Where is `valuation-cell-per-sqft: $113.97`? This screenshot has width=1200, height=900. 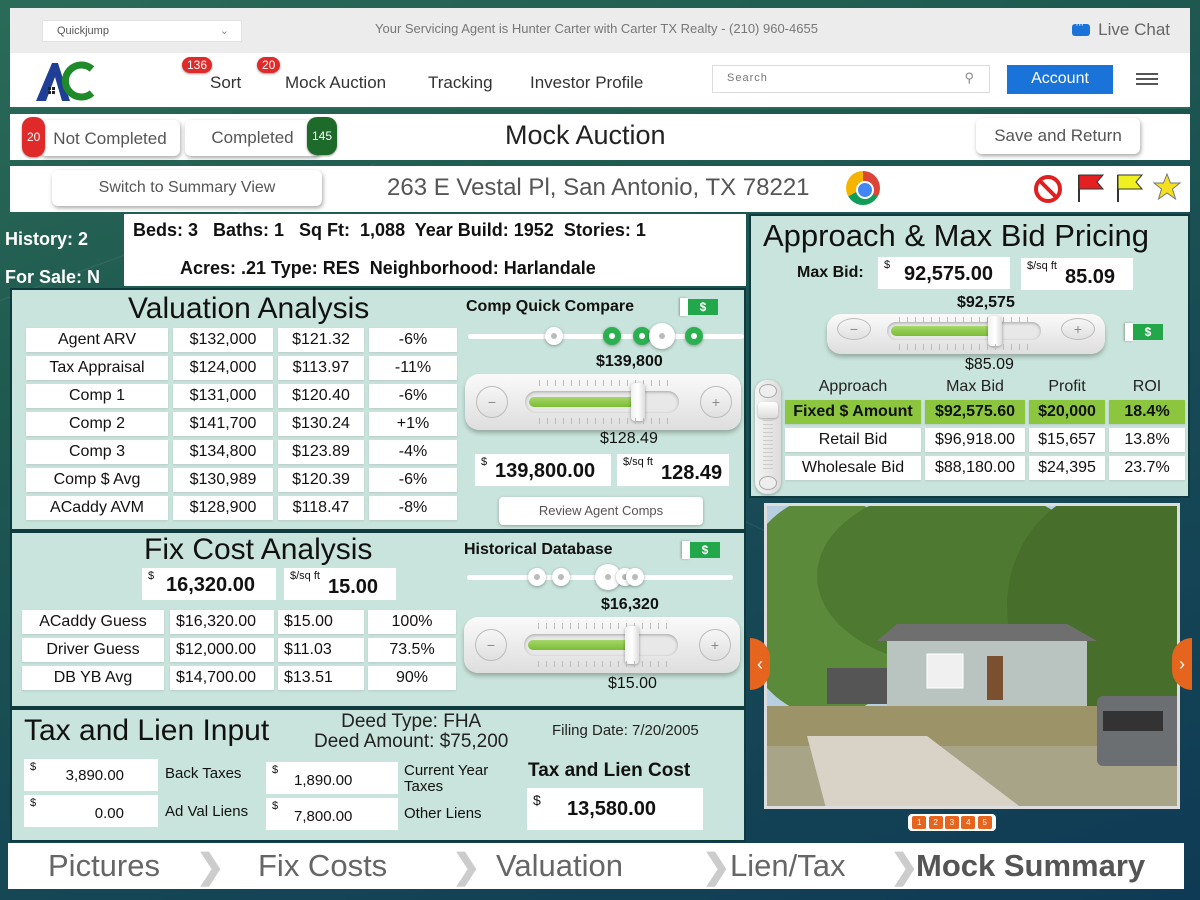 valuation-cell-per-sqft: $113.97 is located at coordinates (321, 368).